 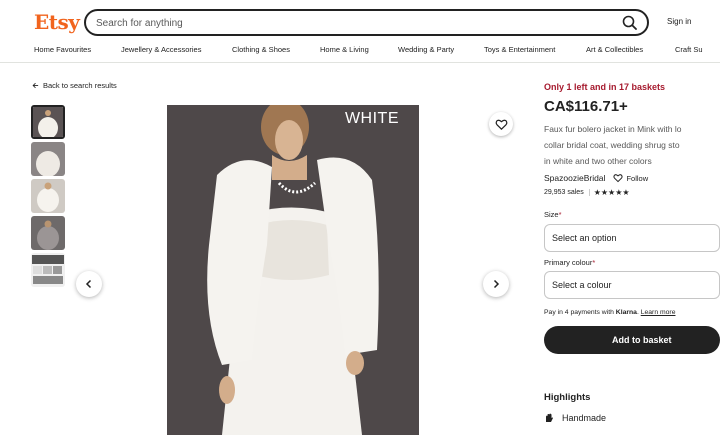 I want to click on search-bar, so click(x=366, y=22).